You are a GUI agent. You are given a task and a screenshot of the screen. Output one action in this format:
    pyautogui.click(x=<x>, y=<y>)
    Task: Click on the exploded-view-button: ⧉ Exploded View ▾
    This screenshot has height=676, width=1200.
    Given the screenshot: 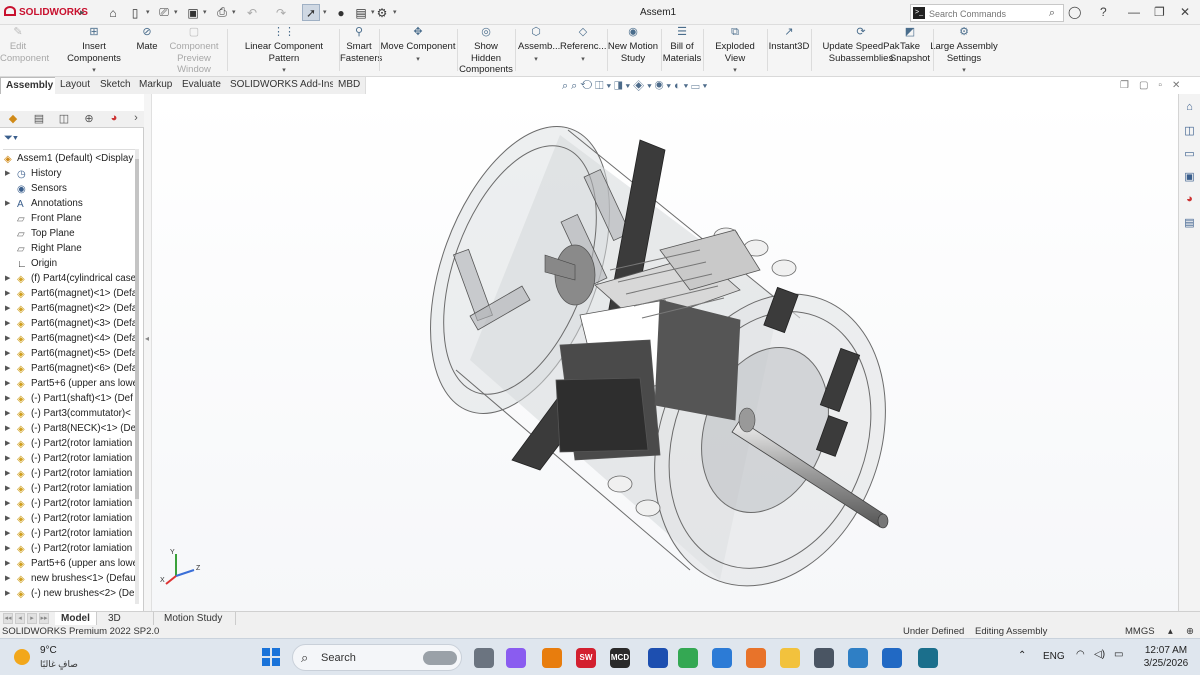 What is the action you would take?
    pyautogui.click(x=735, y=50)
    